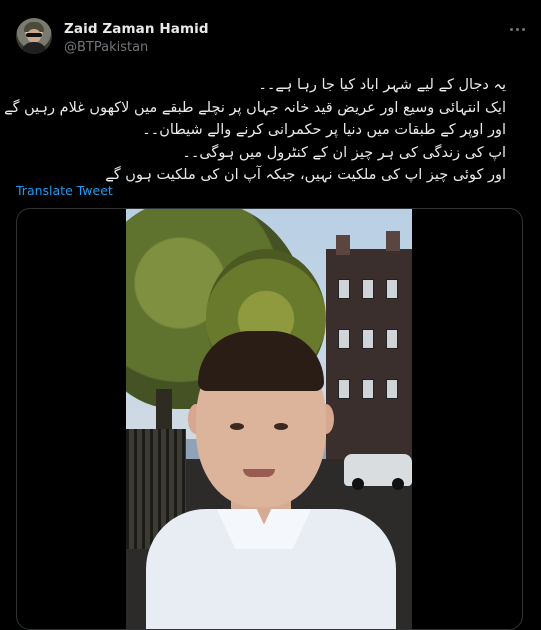 This screenshot has height=630, width=541. I want to click on more-options-icon, so click(517, 29).